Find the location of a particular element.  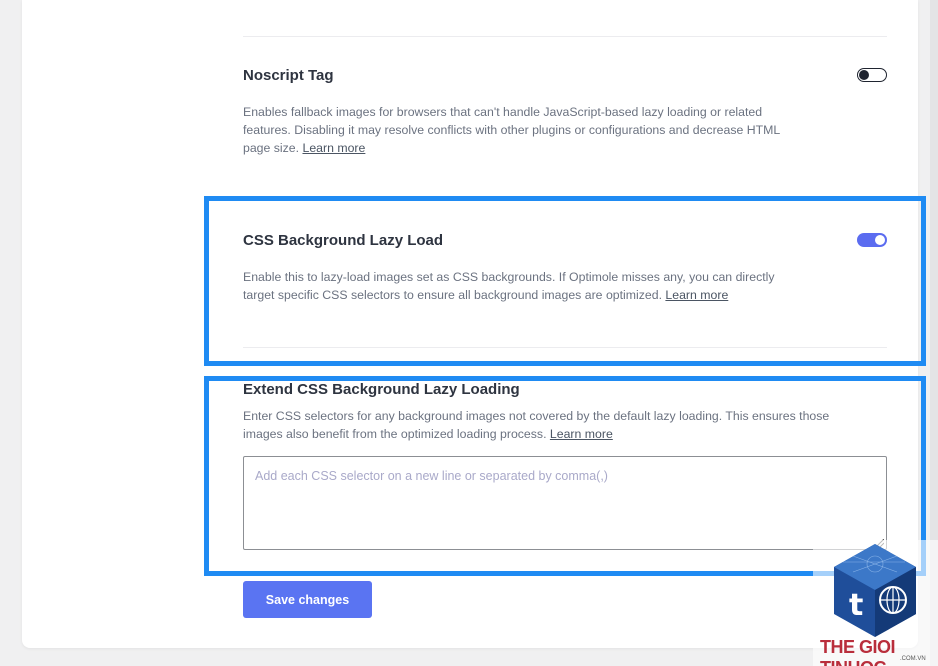

save-changes-button: Save changes is located at coordinates (307, 599).